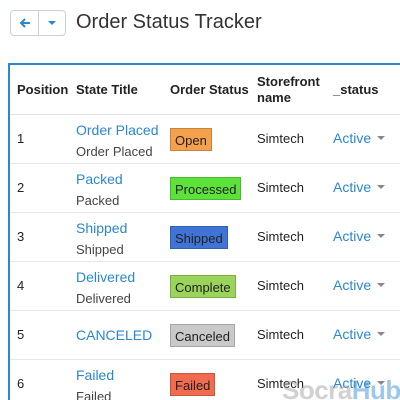 The image size is (400, 400). What do you see at coordinates (21, 383) in the screenshot?
I see `row-position: 6` at bounding box center [21, 383].